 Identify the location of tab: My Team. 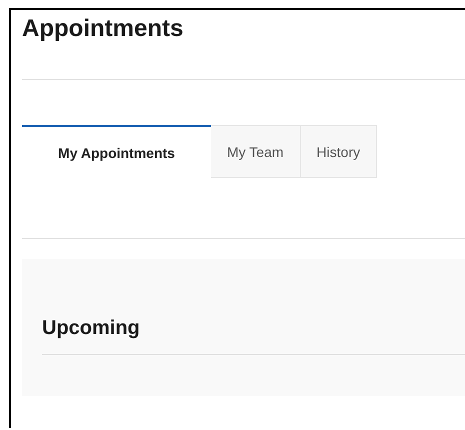
(256, 151).